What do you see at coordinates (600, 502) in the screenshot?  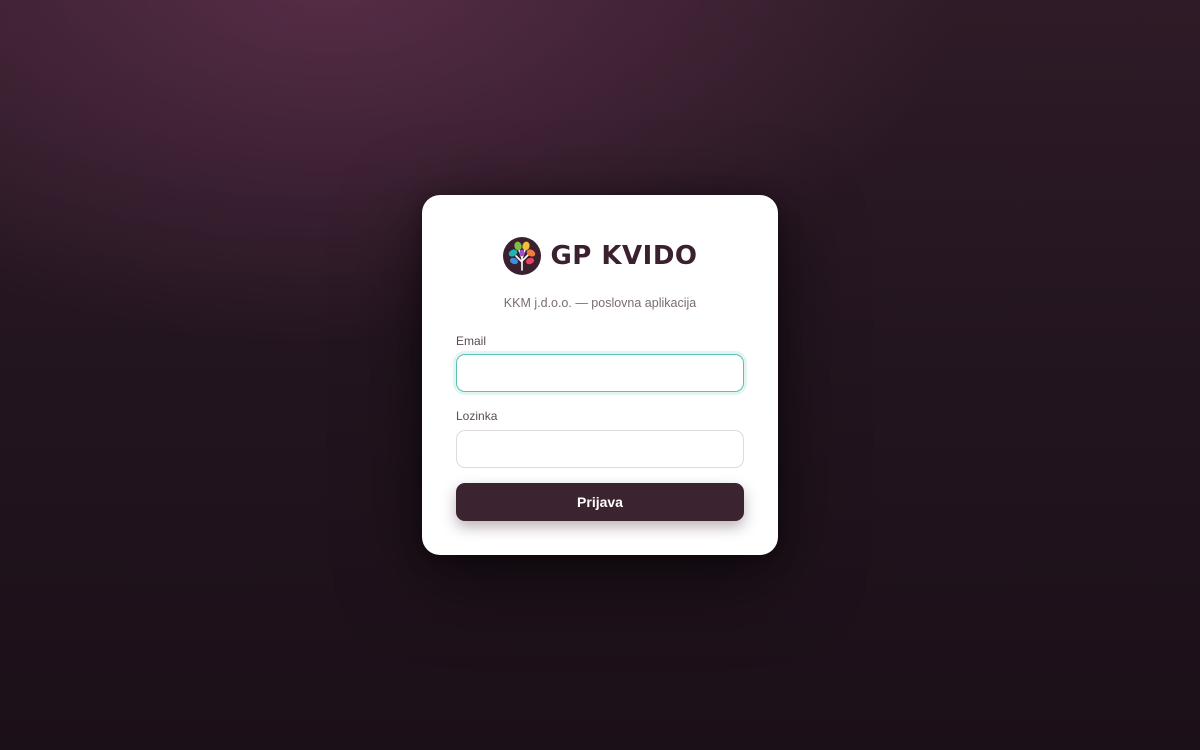 I see `login-button: Prijava` at bounding box center [600, 502].